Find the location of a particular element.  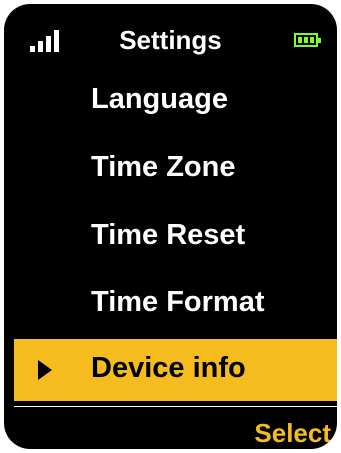

status-bar: Settings is located at coordinates (170, 35).